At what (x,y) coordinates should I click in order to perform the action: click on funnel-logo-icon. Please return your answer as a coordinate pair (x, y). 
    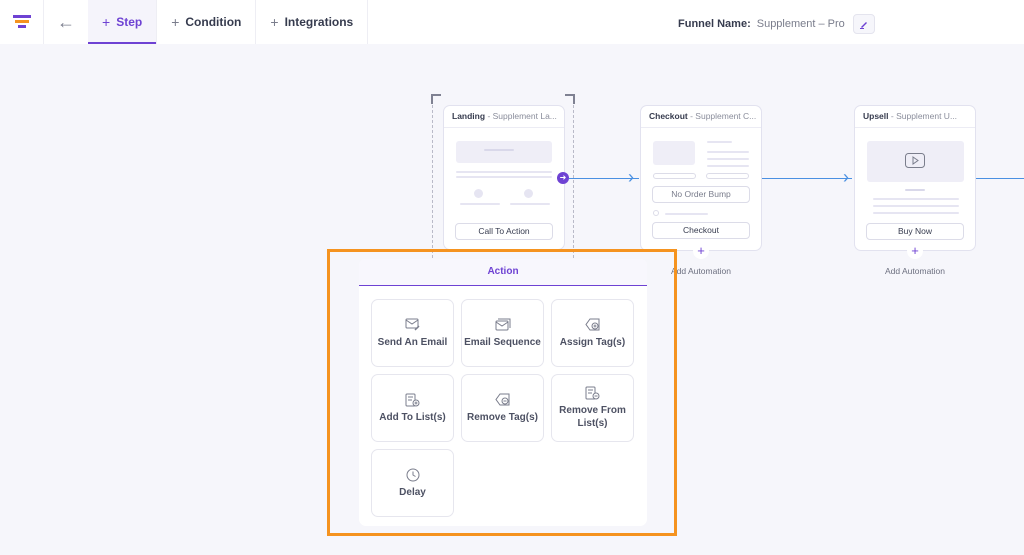
    Looking at the image, I should click on (21, 21).